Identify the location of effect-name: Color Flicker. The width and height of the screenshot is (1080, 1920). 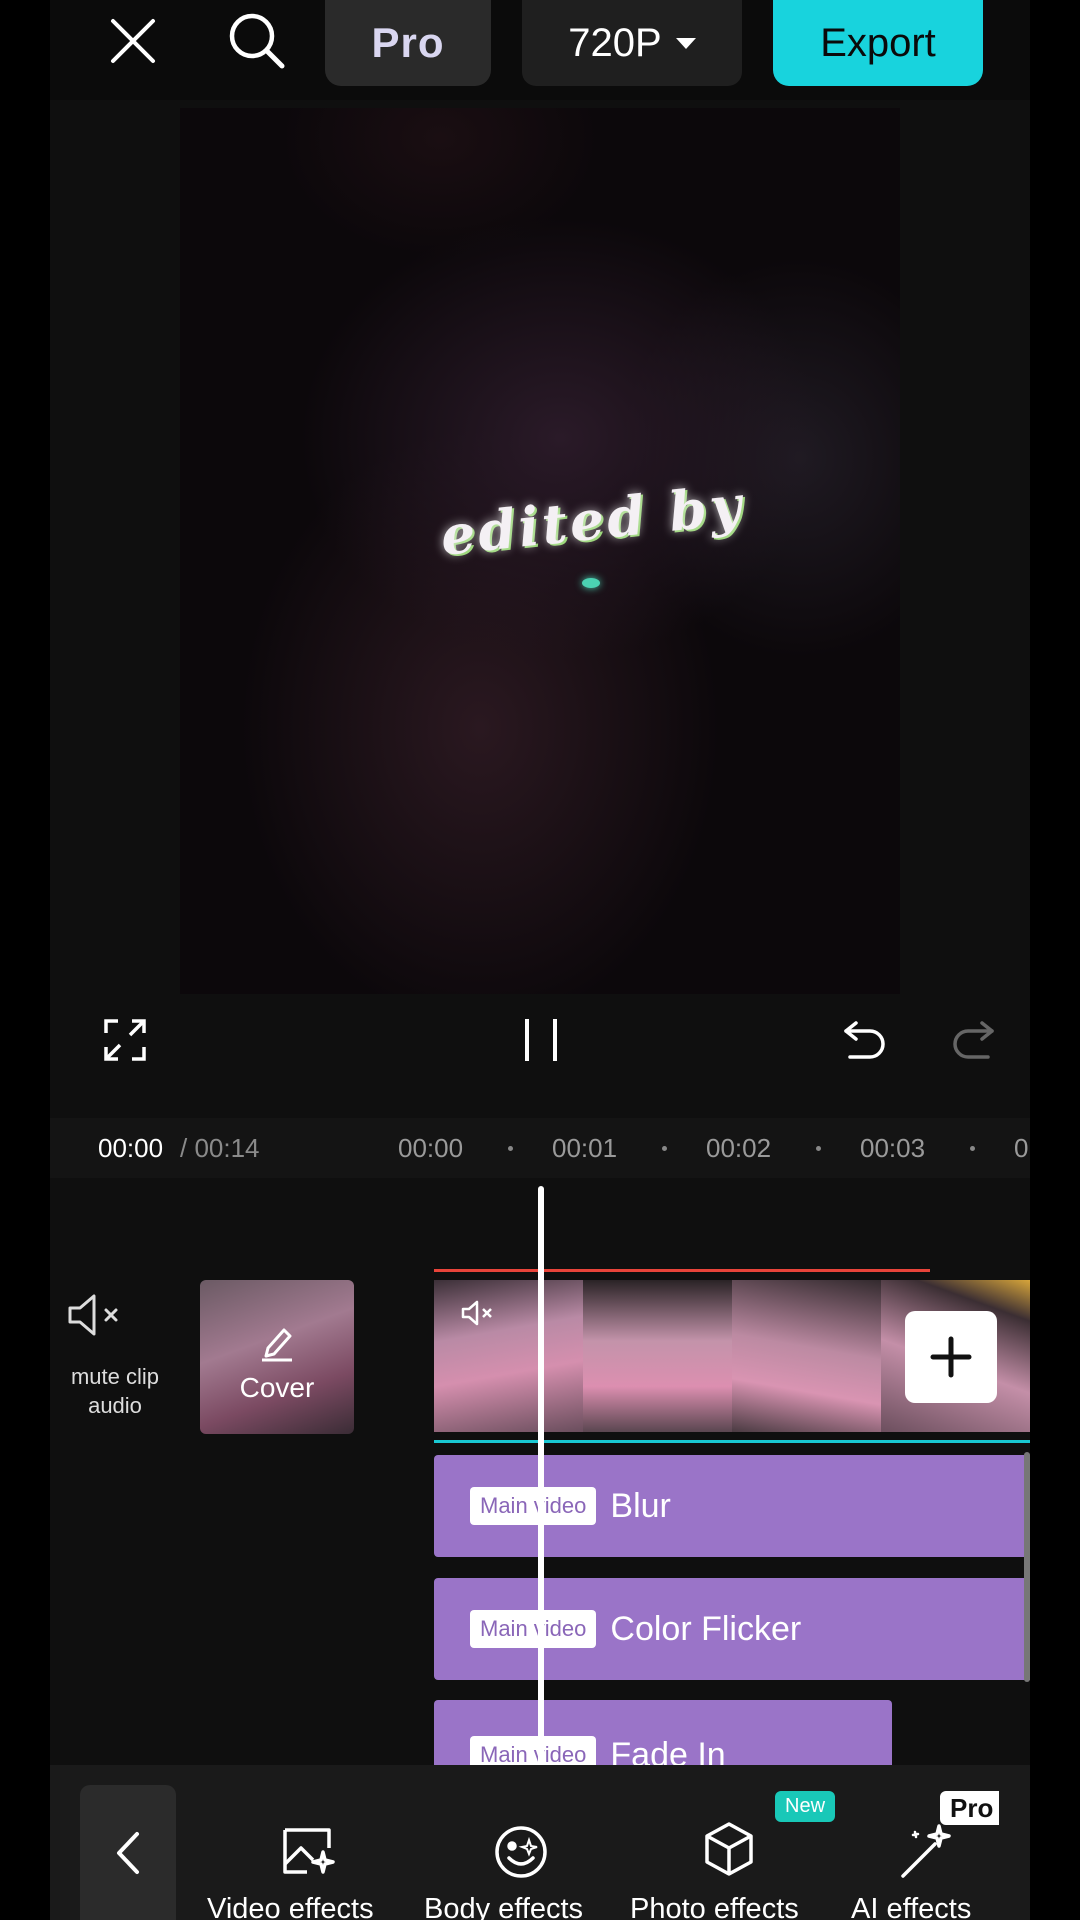
(706, 1628).